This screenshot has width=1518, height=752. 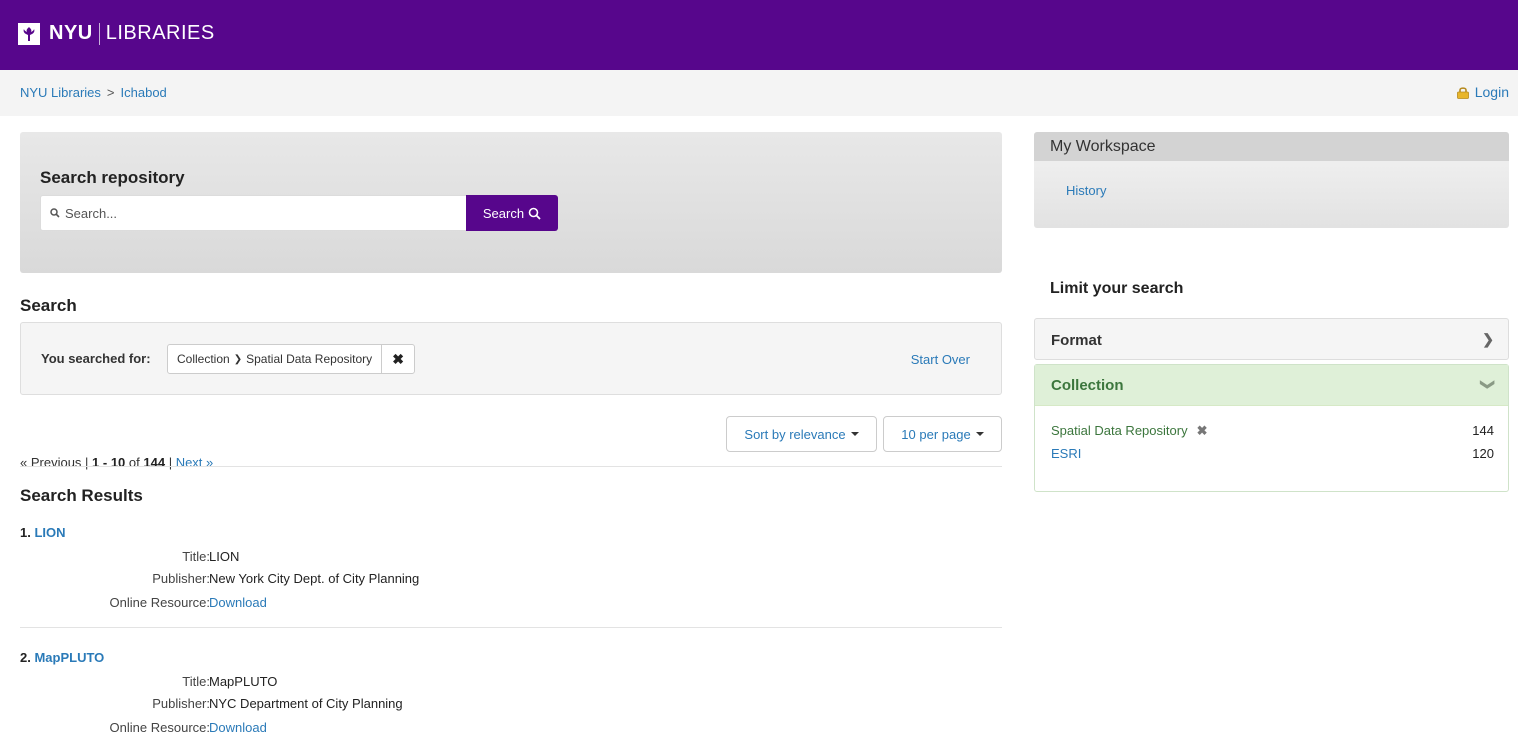 What do you see at coordinates (1271, 385) in the screenshot?
I see `facet-collection-header: Collection ❯` at bounding box center [1271, 385].